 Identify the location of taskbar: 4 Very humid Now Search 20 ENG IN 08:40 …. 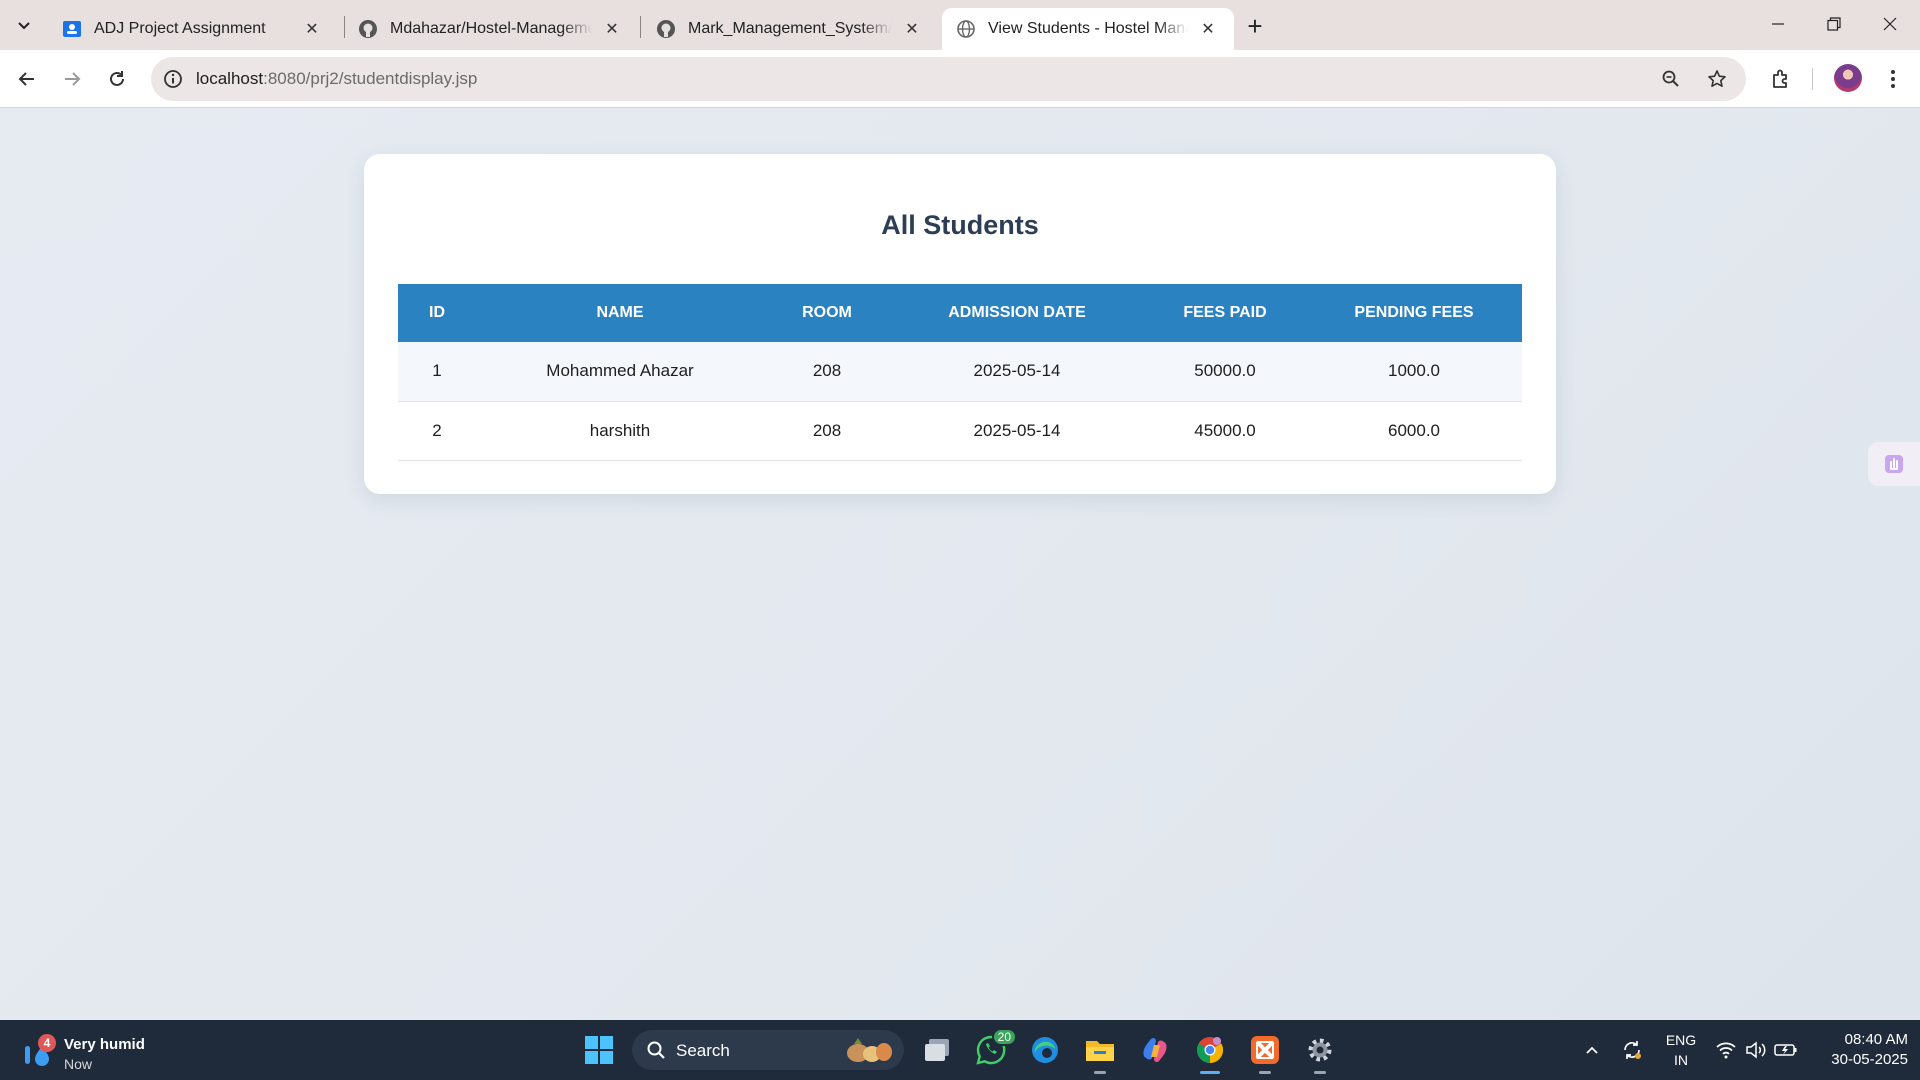
(960, 1050).